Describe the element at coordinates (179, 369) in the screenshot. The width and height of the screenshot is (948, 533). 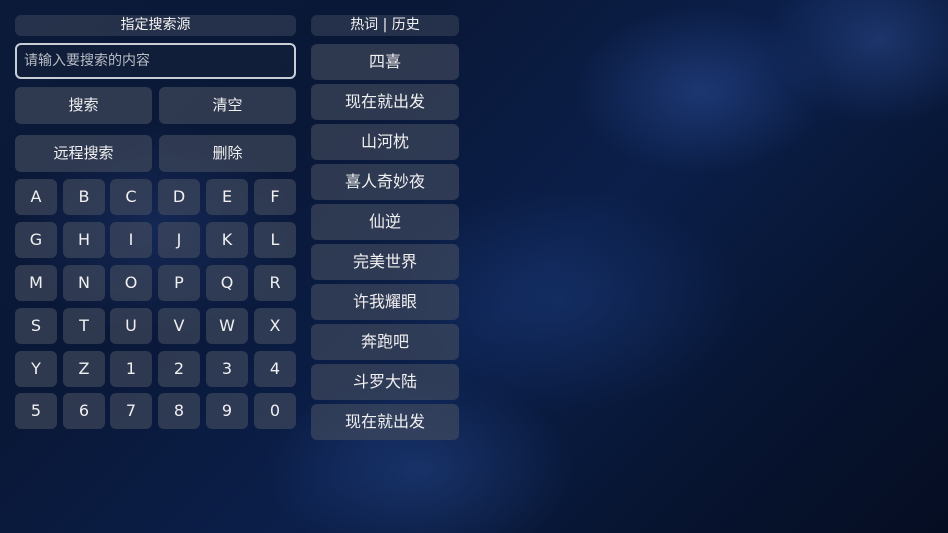
I see `key-2: 2` at that location.